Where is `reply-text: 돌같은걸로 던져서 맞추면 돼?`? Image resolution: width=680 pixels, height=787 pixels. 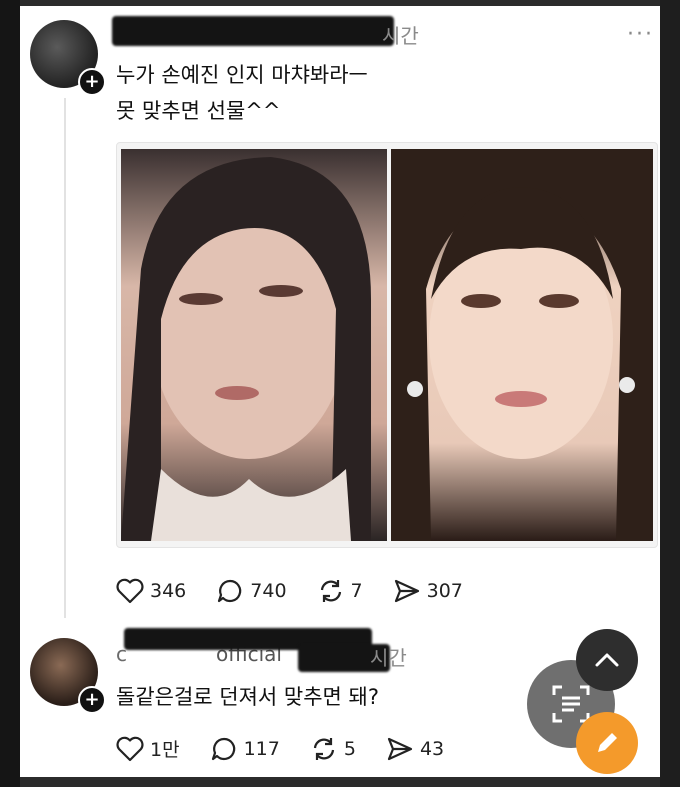
reply-text: 돌같은걸로 던져서 맞추면 돼? is located at coordinates (248, 697).